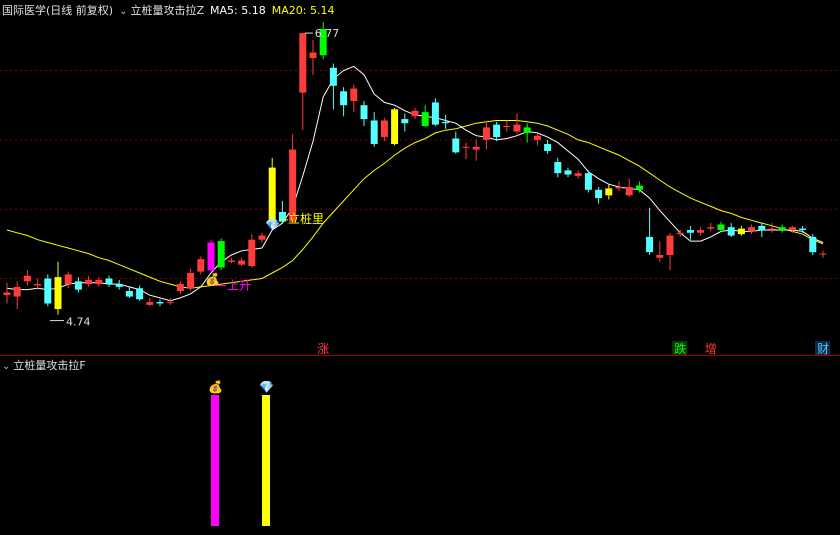 This screenshot has width=840, height=535. What do you see at coordinates (167, 10) in the screenshot?
I see `main-indicator-name: 立桩量攻击拉Z` at bounding box center [167, 10].